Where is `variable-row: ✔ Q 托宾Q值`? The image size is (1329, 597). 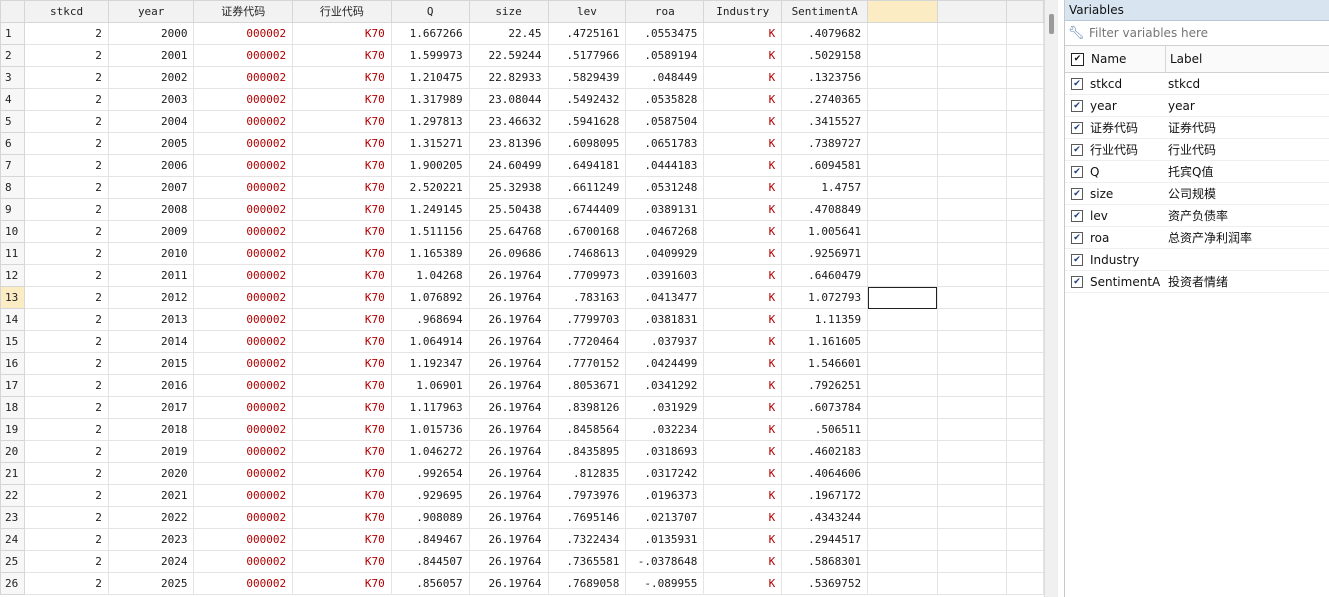
variable-row: ✔ Q 托宾Q值 is located at coordinates (1197, 172).